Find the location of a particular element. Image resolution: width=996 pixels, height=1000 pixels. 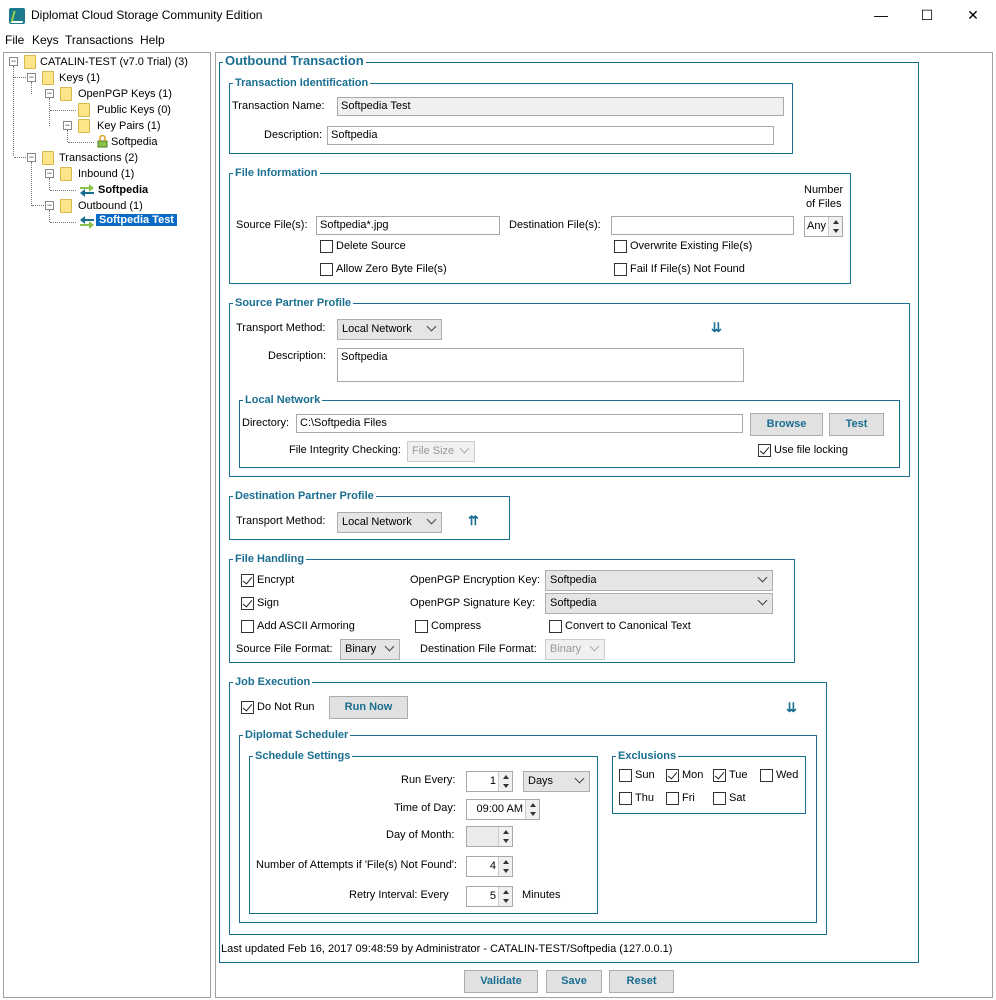

directory-field: C:\Softpedia Files is located at coordinates (519, 423).